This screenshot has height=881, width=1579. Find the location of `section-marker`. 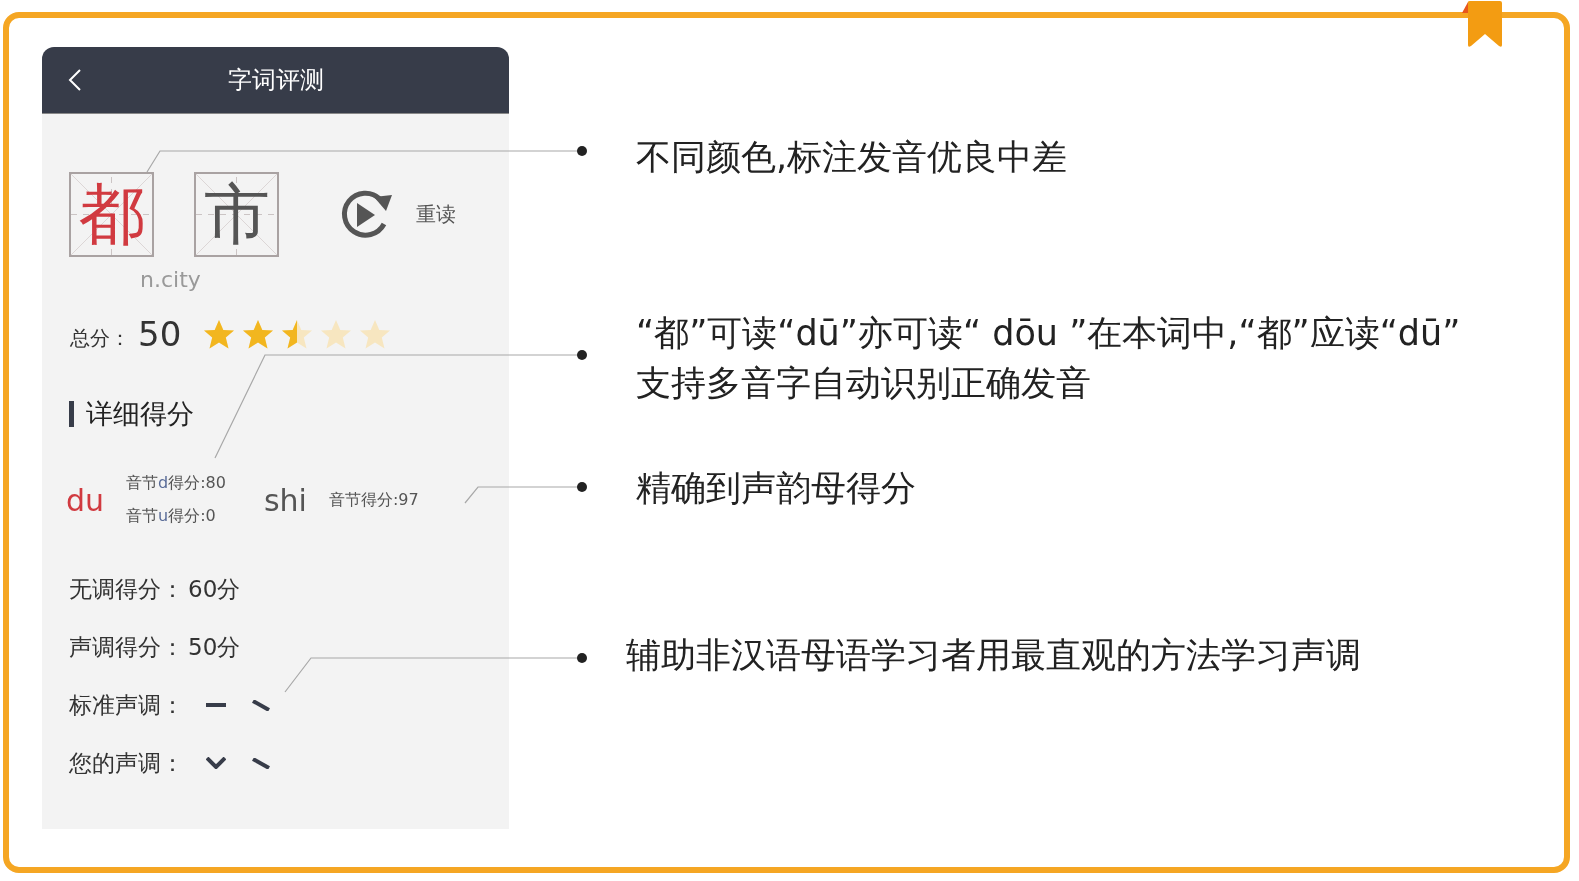

section-marker is located at coordinates (71, 414).